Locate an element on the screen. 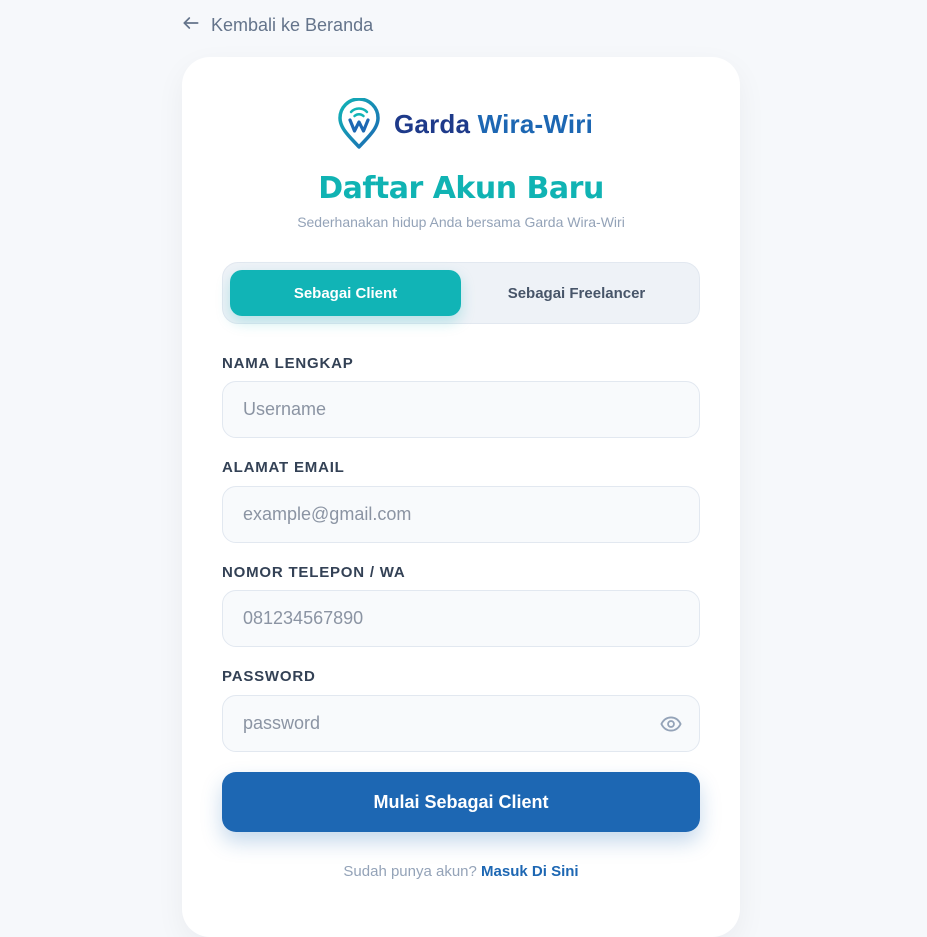 This screenshot has width=927, height=937. name-input is located at coordinates (461, 409).